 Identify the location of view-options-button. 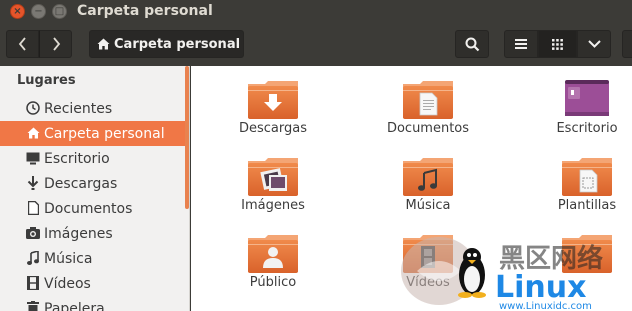
(594, 44).